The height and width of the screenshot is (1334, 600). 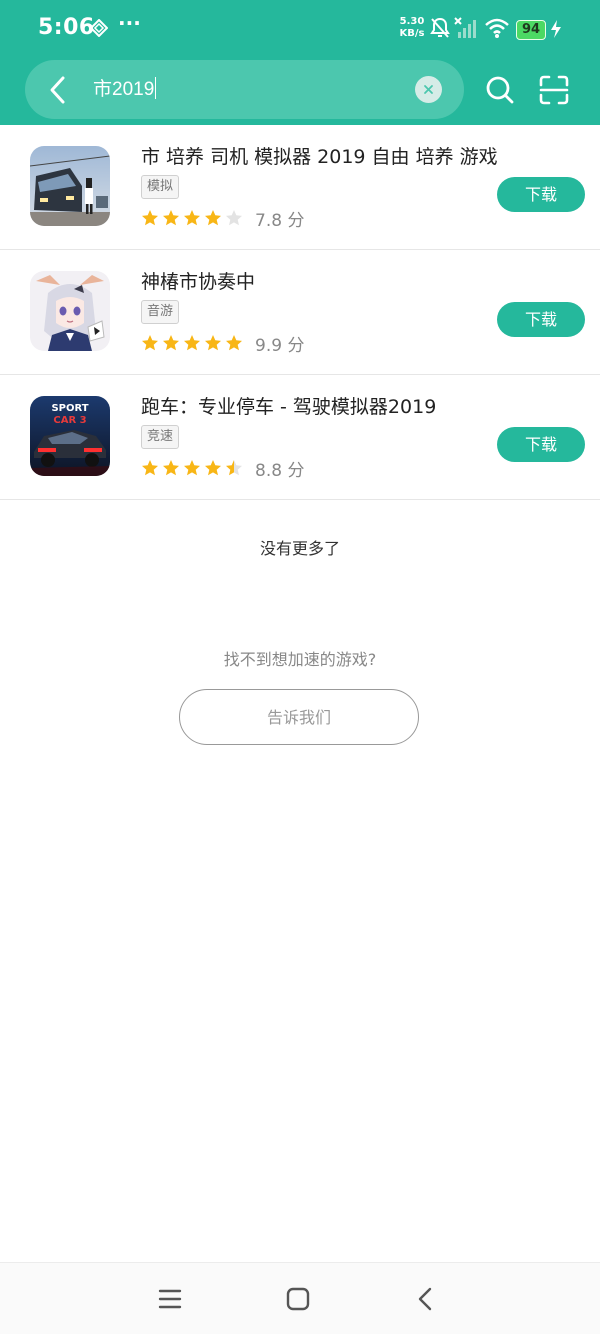 I want to click on sport-car-game-icon: SPORT CAR 3, so click(x=70, y=436).